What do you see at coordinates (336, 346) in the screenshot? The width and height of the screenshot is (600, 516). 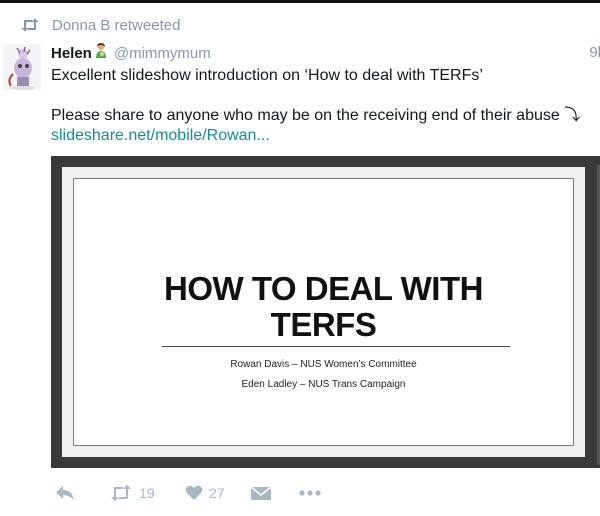 I see `slide-divider` at bounding box center [336, 346].